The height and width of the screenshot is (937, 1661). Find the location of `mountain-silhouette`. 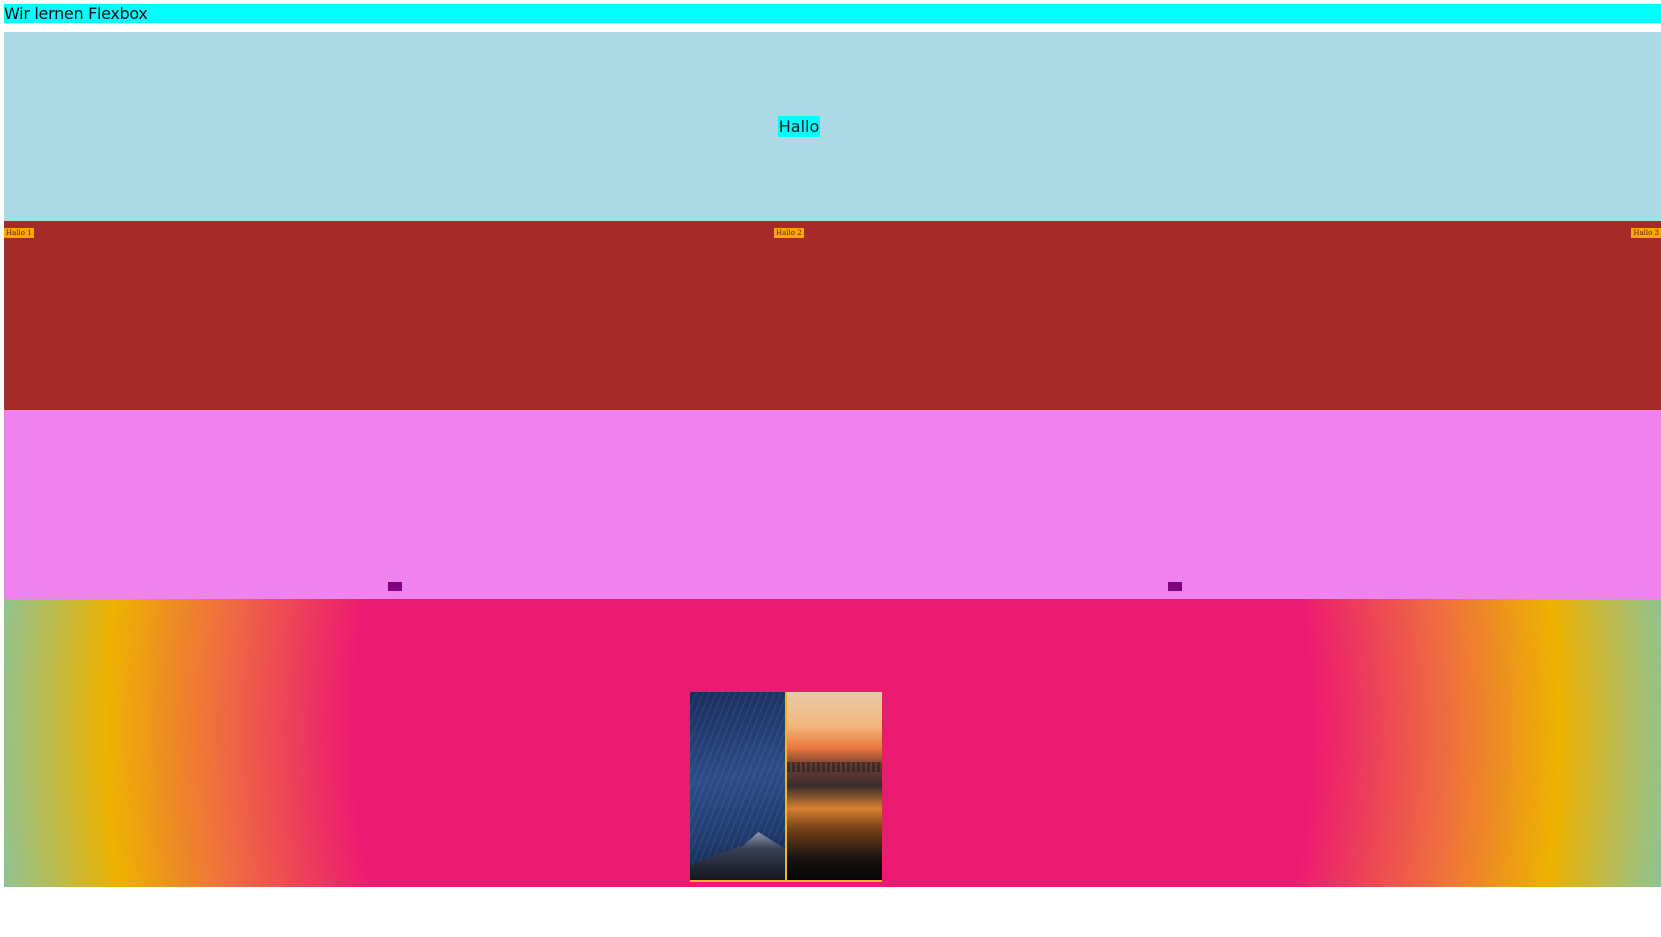

mountain-silhouette is located at coordinates (737, 856).